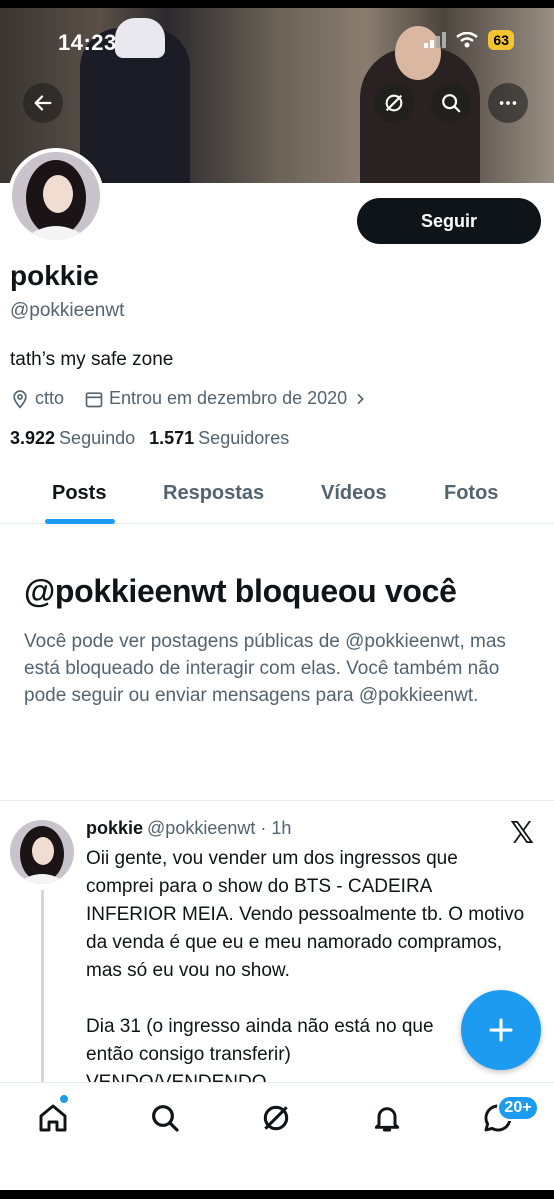 The image size is (554, 1199). What do you see at coordinates (94, 399) in the screenshot?
I see `calendar-icon` at bounding box center [94, 399].